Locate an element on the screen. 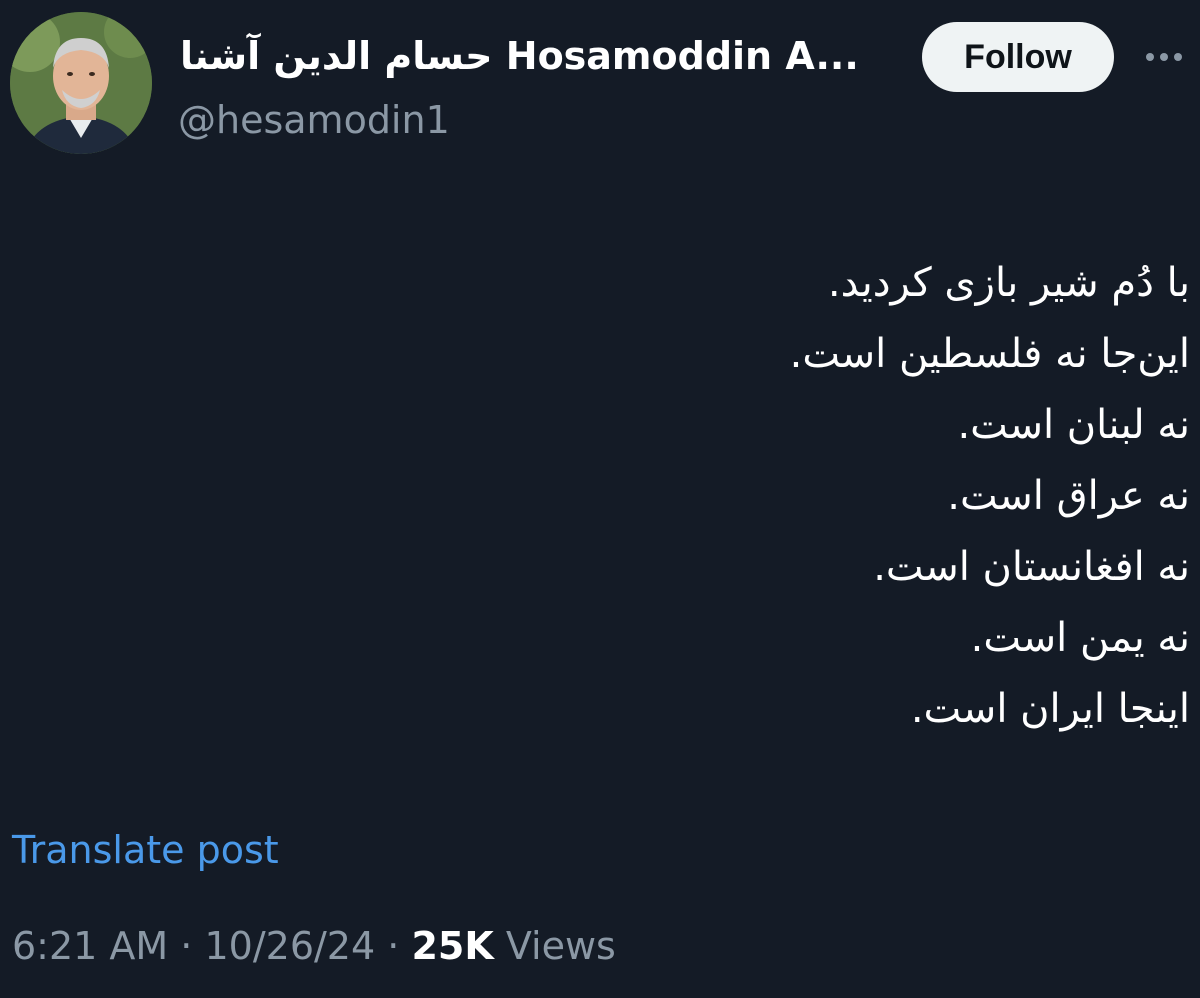 This screenshot has height=998, width=1200. tweet-text-line: نه افغانستان است. is located at coordinates (1031, 567).